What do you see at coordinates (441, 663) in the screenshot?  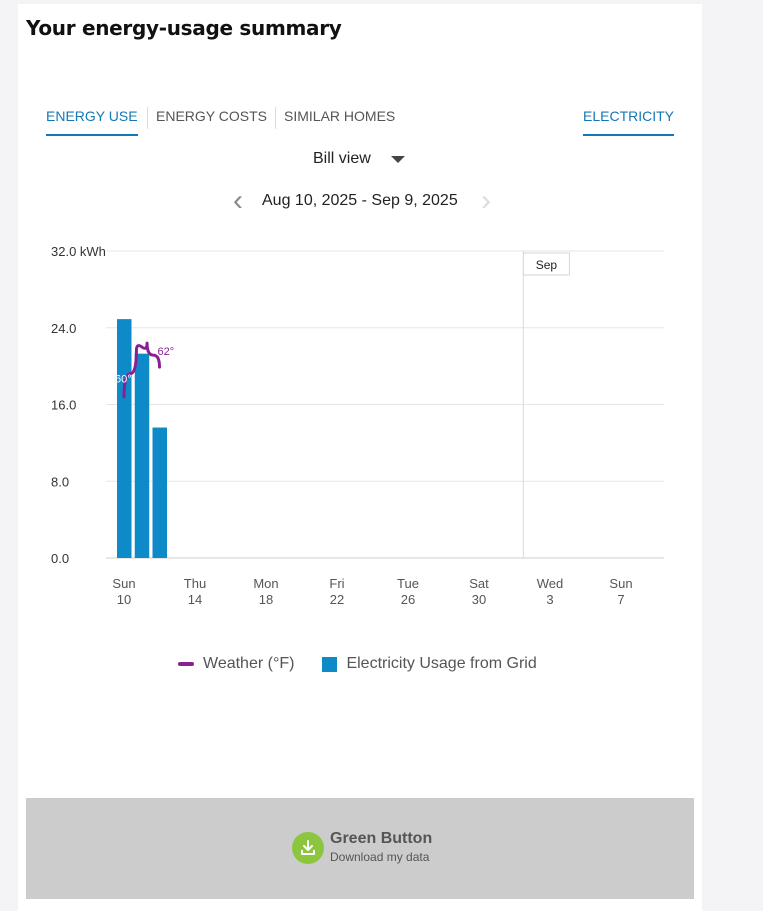 I see `legend-label: Electricity Usage from Grid` at bounding box center [441, 663].